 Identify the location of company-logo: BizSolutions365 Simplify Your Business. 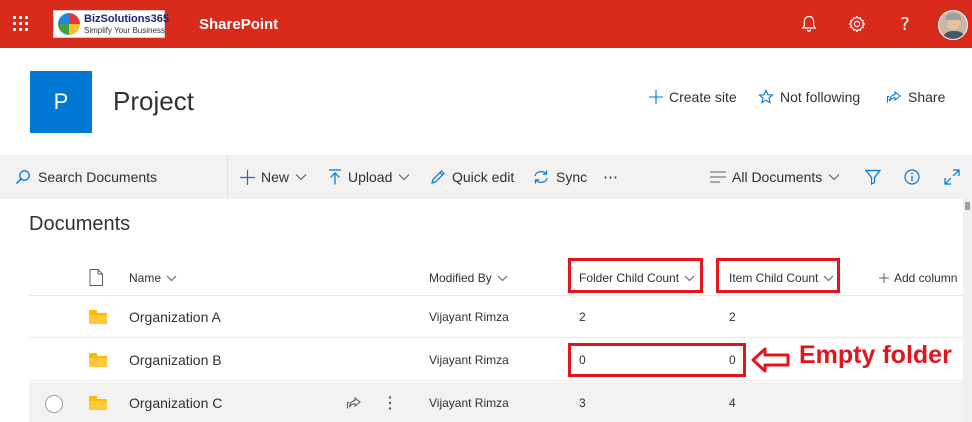
(111, 24).